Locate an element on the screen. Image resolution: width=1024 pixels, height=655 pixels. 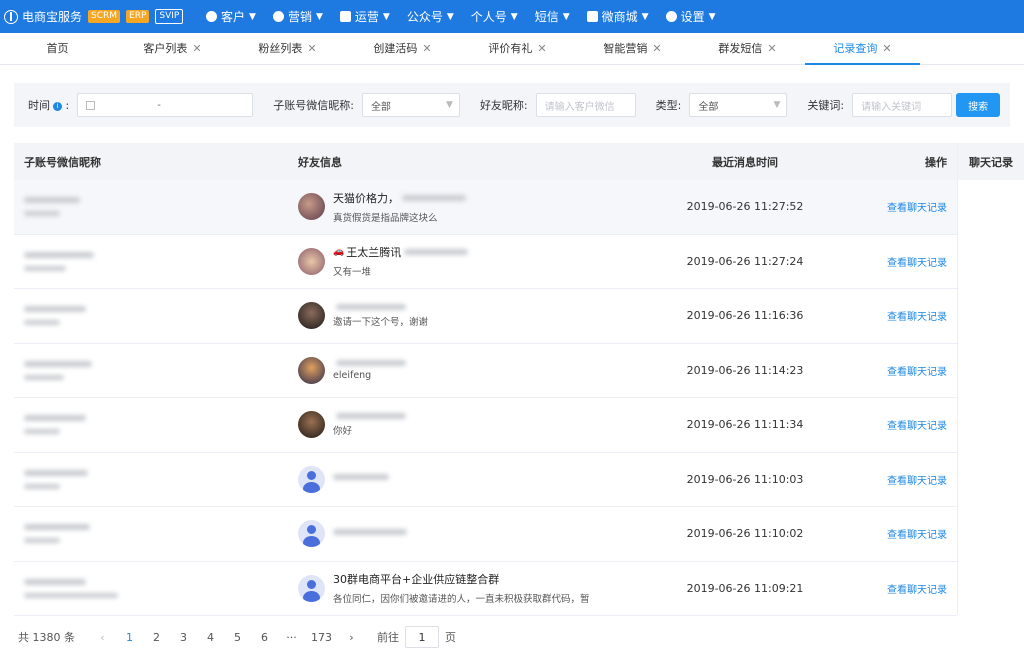
tab-label: 记录查询 is located at coordinates (855, 48).